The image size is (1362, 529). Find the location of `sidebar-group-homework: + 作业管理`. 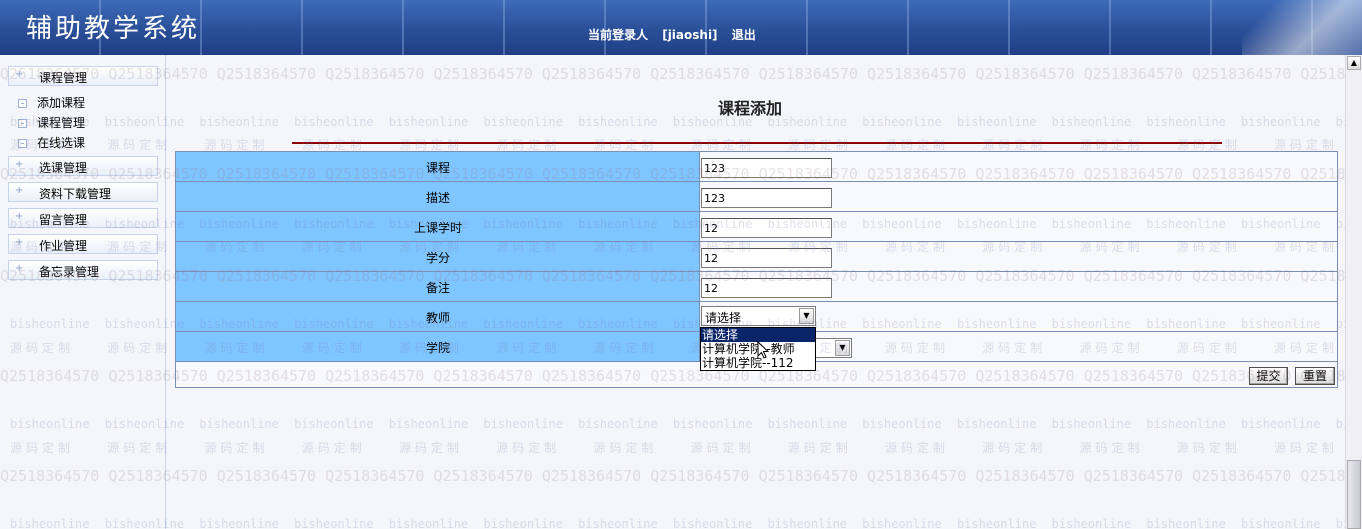

sidebar-group-homework: + 作业管理 is located at coordinates (83, 244).